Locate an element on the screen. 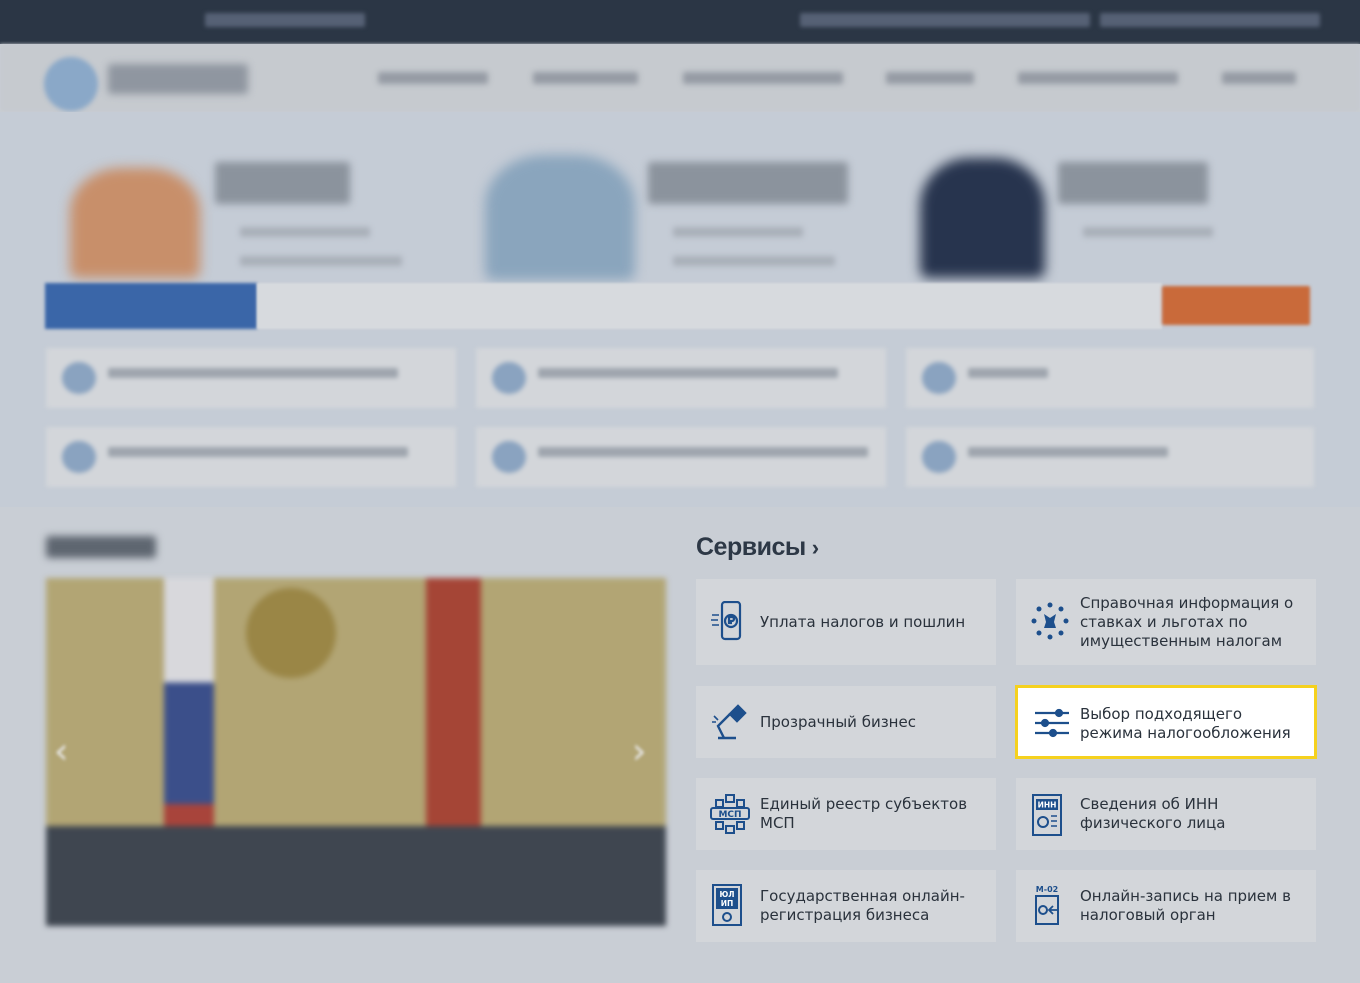 This screenshot has height=983, width=1360. svg-text: МСП is located at coordinates (729, 815).